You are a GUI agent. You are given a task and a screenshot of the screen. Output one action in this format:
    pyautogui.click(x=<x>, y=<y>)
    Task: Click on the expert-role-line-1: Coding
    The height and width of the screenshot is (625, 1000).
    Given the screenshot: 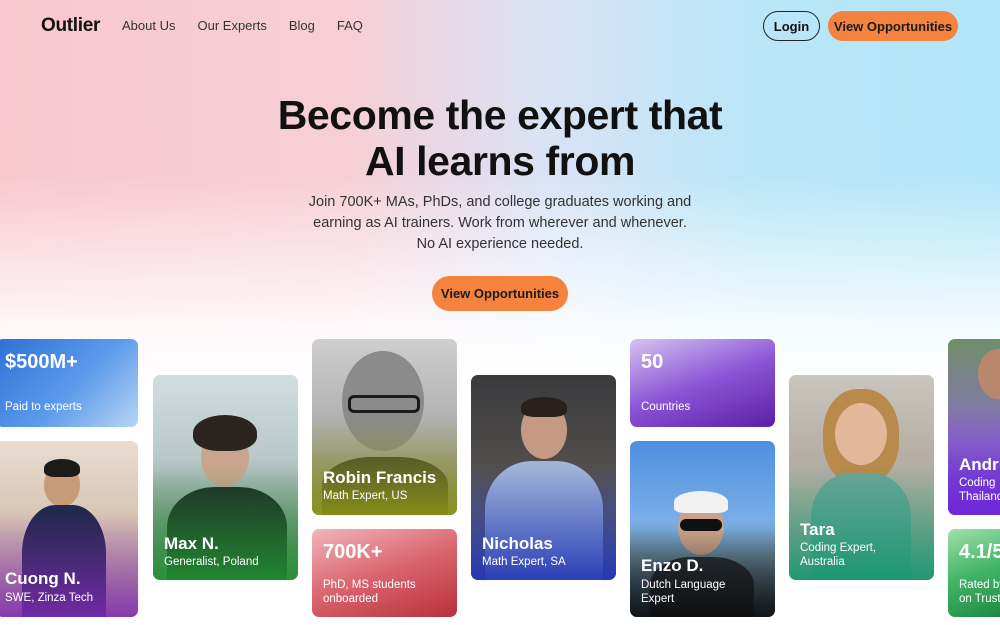 What is the action you would take?
    pyautogui.click(x=977, y=483)
    